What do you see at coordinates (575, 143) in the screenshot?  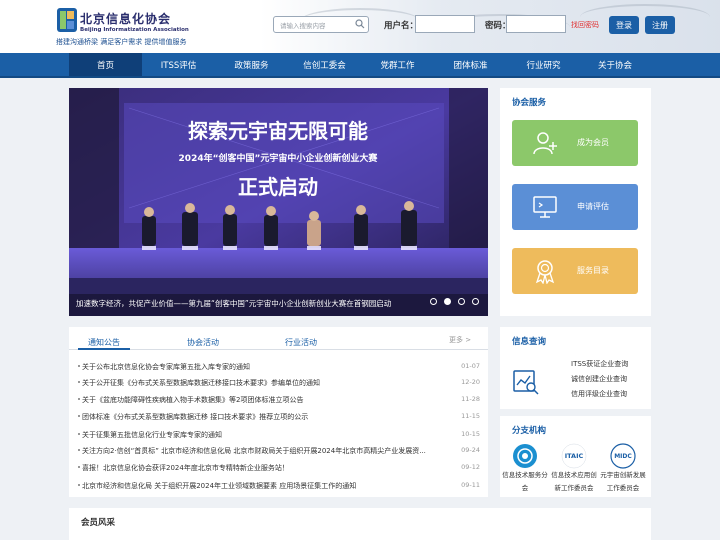 I see `service-become-member: 成为会员` at bounding box center [575, 143].